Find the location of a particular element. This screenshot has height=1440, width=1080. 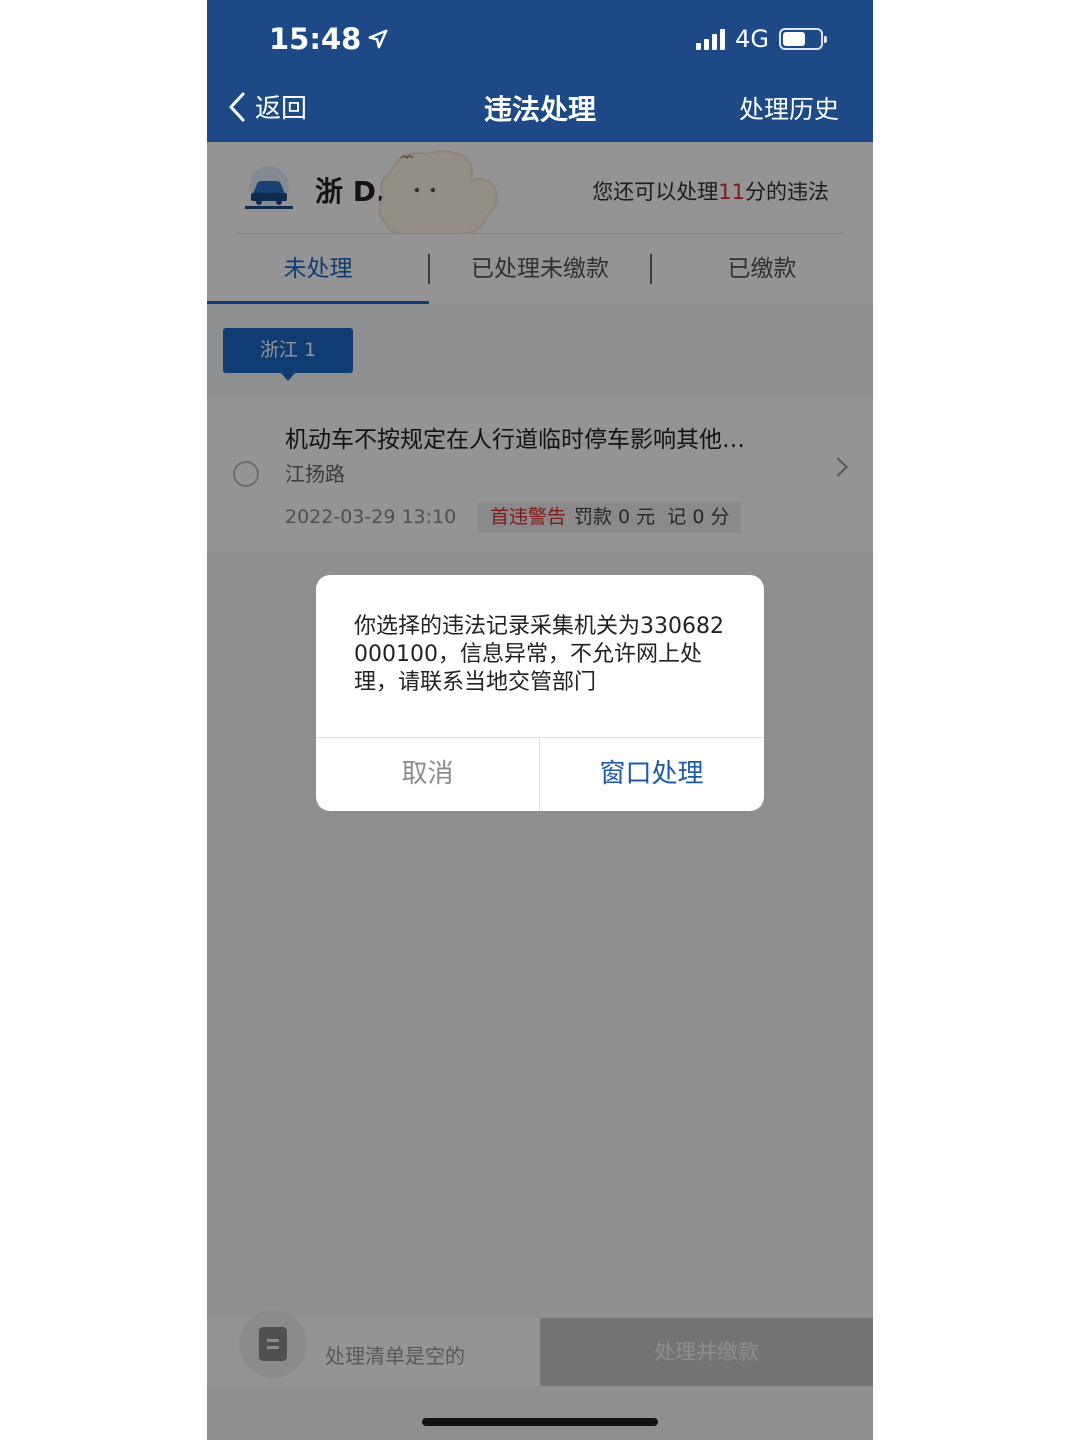

location-arrow-icon is located at coordinates (378, 39).